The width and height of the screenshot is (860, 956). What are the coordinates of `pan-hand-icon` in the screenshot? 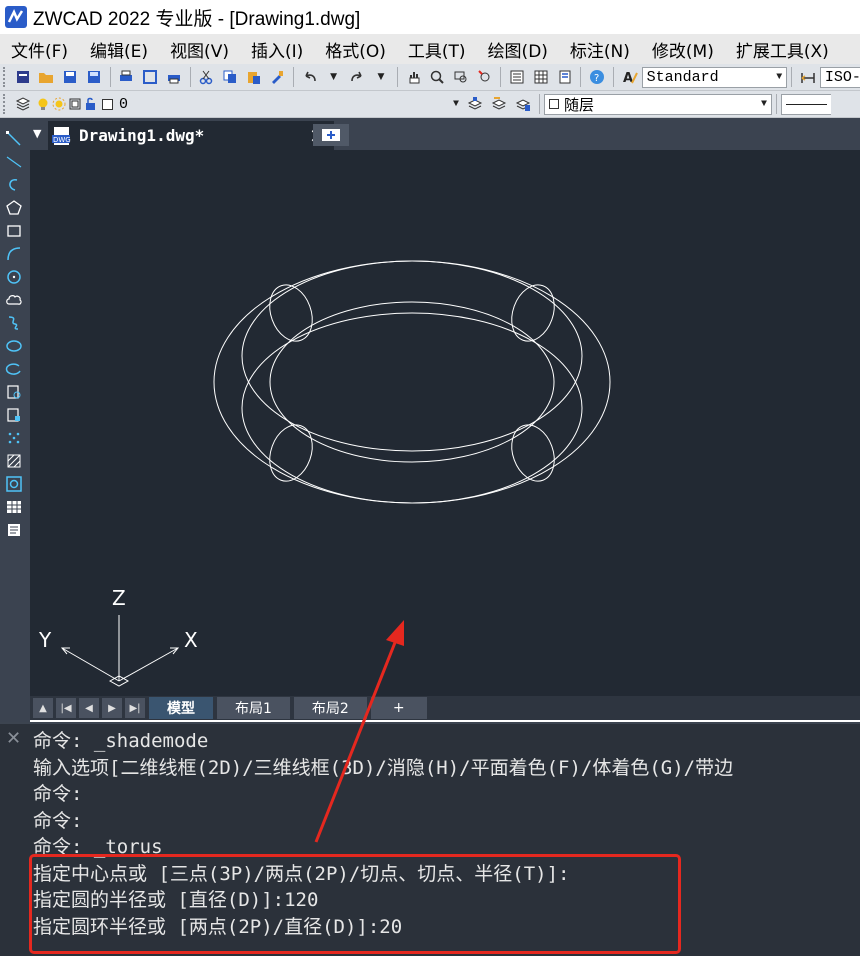 It's located at (414, 77).